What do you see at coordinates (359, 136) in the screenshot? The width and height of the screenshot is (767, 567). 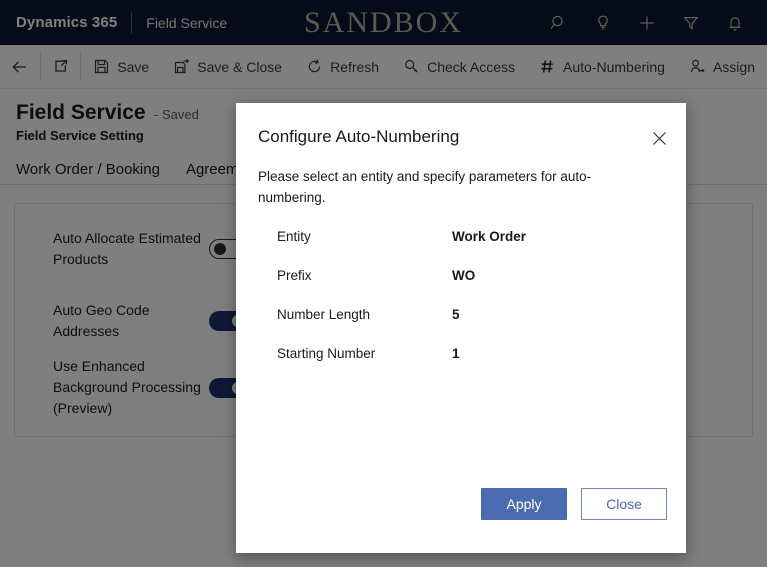 I see `dialog-title: Configure Auto-Numbering` at bounding box center [359, 136].